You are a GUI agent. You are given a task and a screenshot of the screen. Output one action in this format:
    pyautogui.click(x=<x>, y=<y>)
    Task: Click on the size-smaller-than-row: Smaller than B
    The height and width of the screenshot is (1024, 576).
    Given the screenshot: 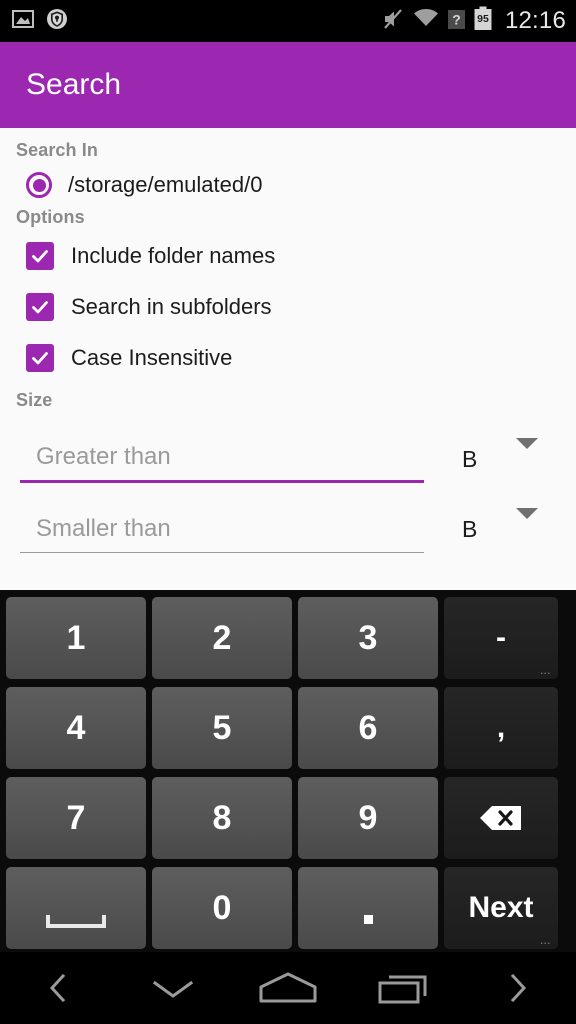 What is the action you would take?
    pyautogui.click(x=288, y=518)
    